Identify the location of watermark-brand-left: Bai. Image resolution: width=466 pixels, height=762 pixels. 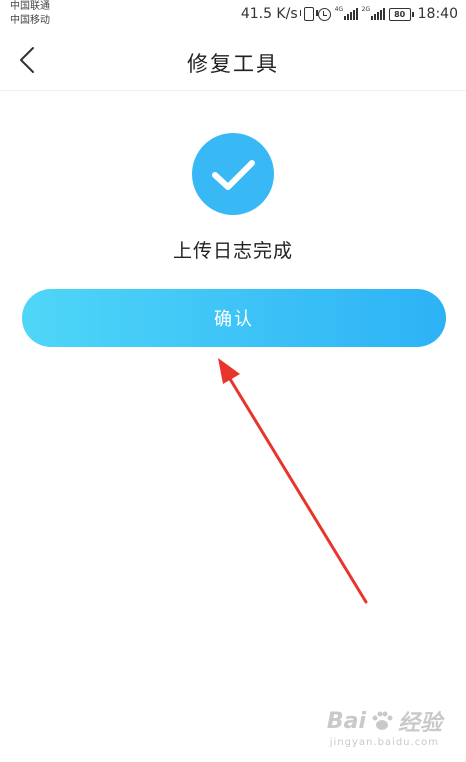
(346, 721).